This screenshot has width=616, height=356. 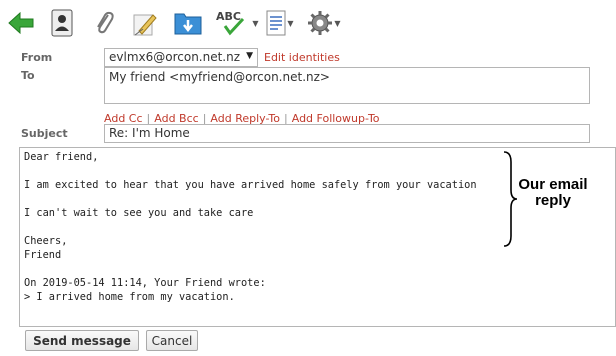 What do you see at coordinates (175, 57) in the screenshot?
I see `from-value: evlmx6@orcon.net.nz` at bounding box center [175, 57].